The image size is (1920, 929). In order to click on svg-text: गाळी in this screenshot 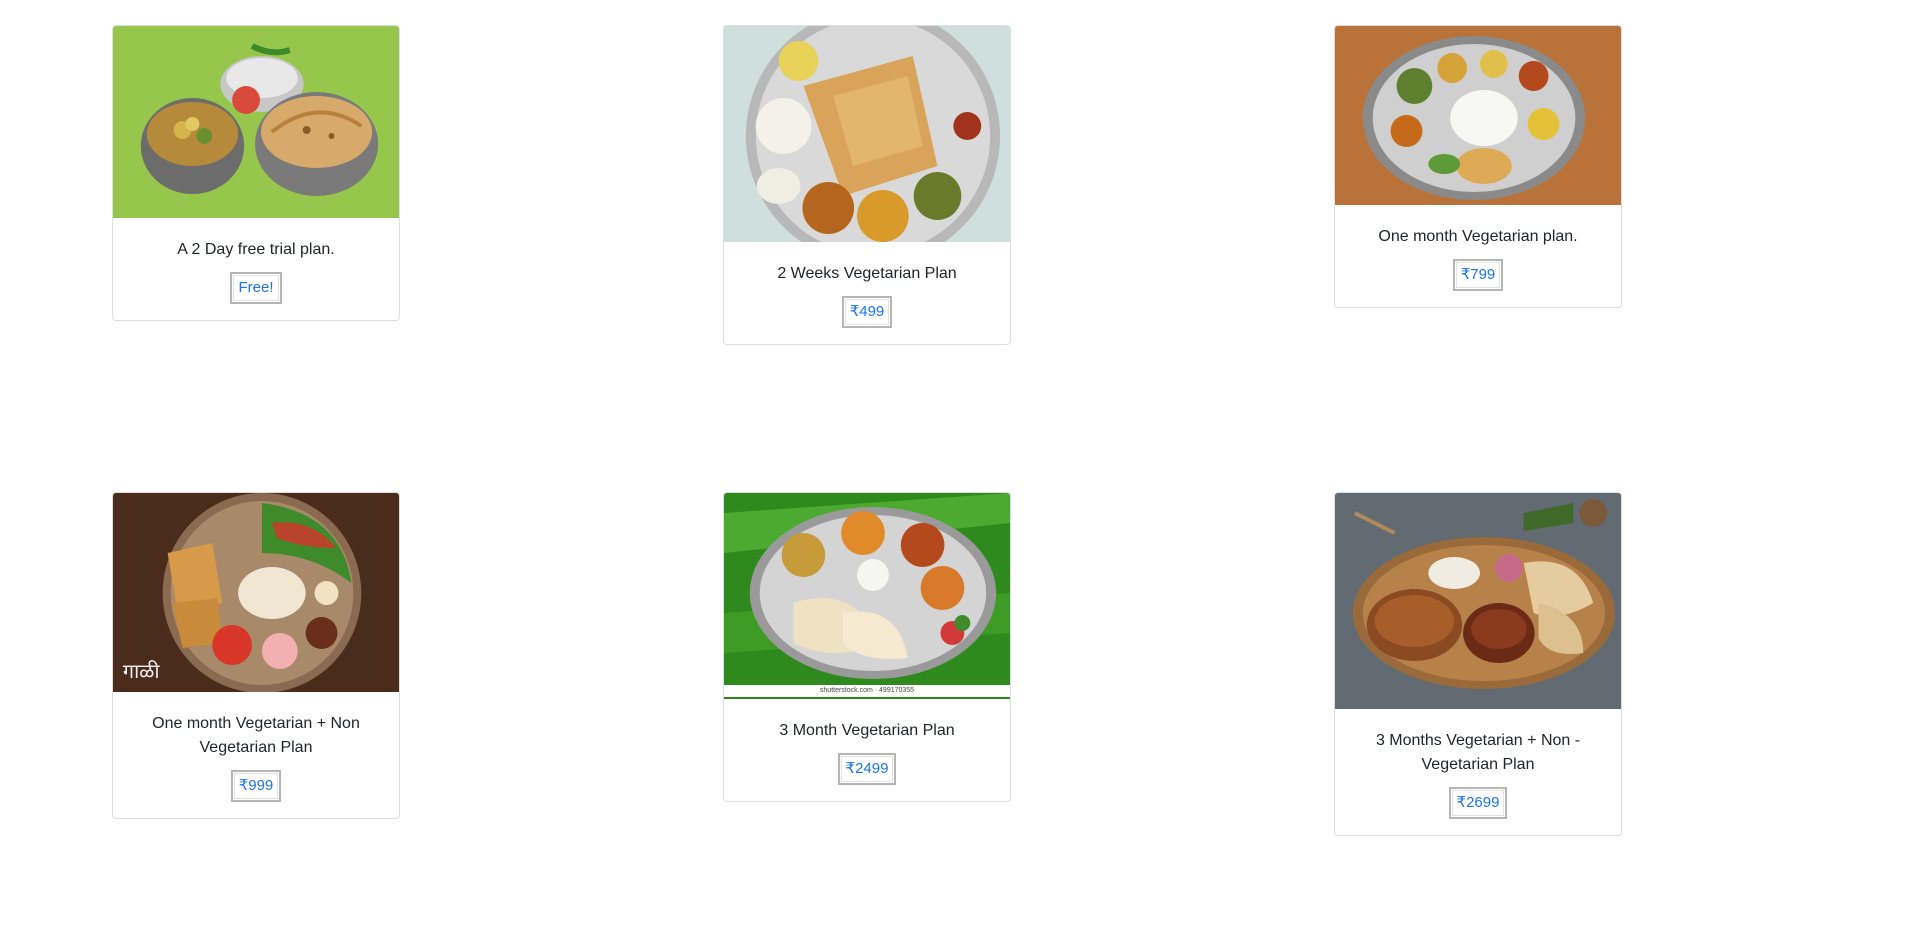, I will do `click(141, 671)`.